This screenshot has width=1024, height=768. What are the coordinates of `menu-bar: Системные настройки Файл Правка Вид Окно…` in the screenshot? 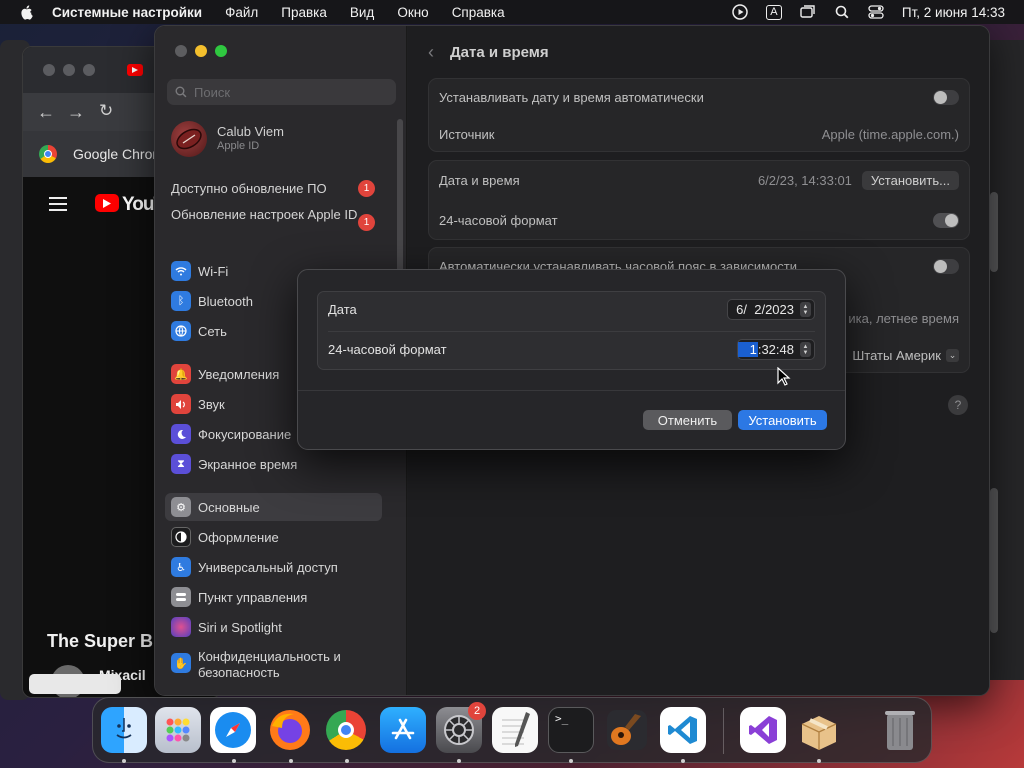 It's located at (512, 12).